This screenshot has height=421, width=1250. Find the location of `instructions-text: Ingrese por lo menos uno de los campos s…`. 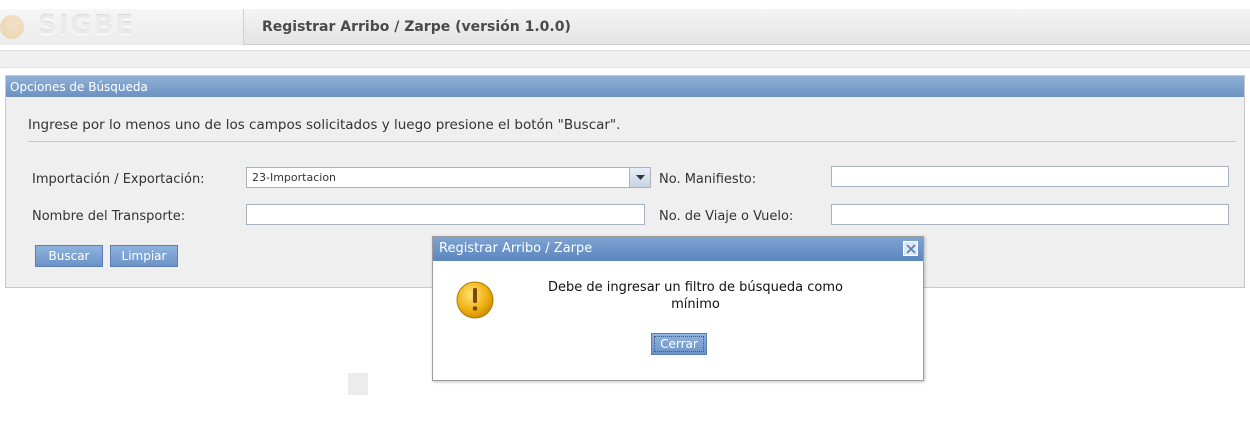

instructions-text: Ingrese por lo menos uno de los campos s… is located at coordinates (324, 125).